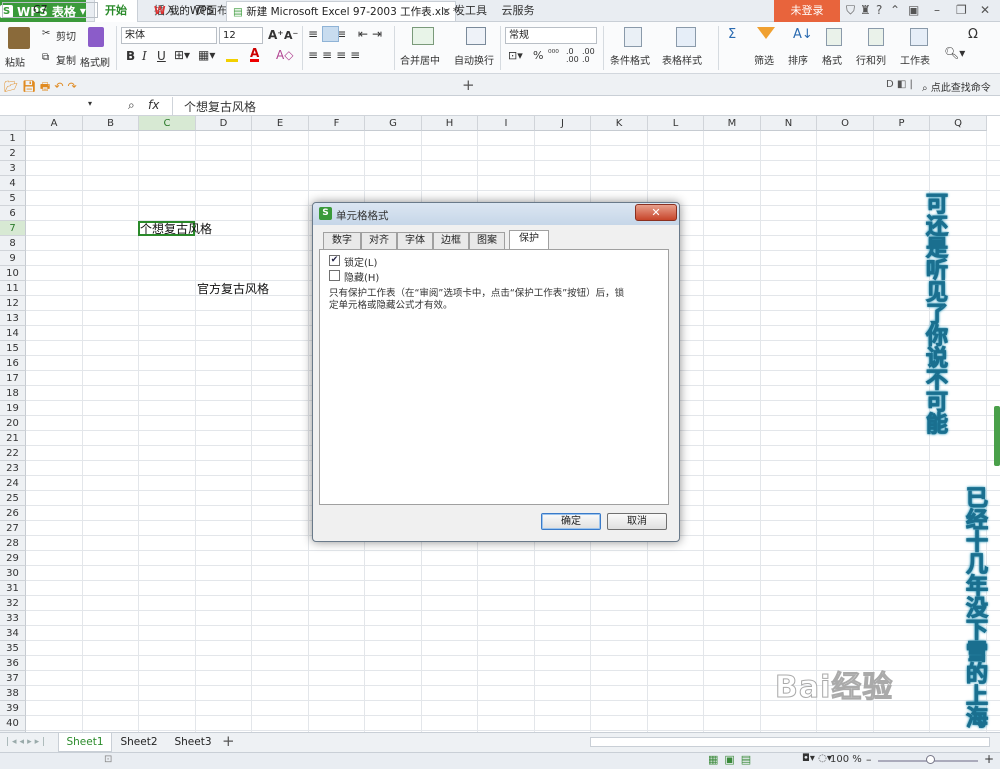  What do you see at coordinates (817, 758) in the screenshot?
I see `status-tools-icons: ◘▾ ◌▾` at bounding box center [817, 758].